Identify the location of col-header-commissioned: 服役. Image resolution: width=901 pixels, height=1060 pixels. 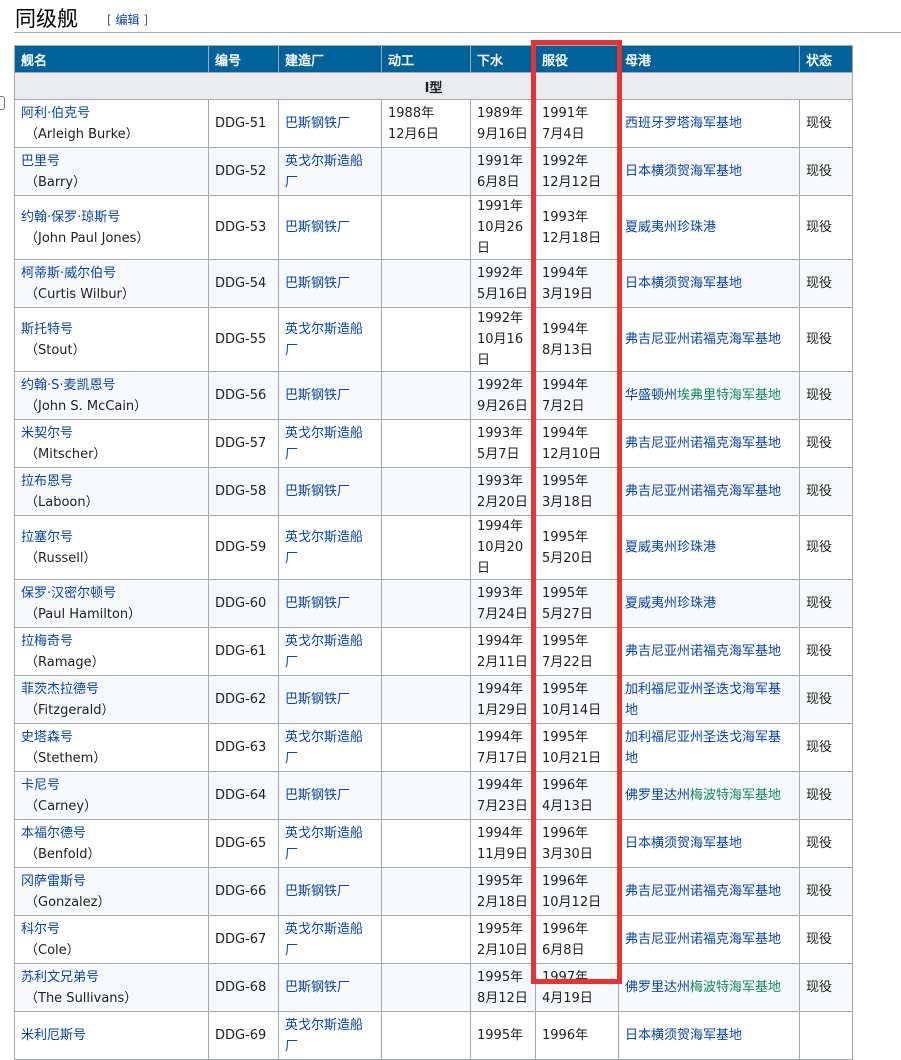
(577, 59).